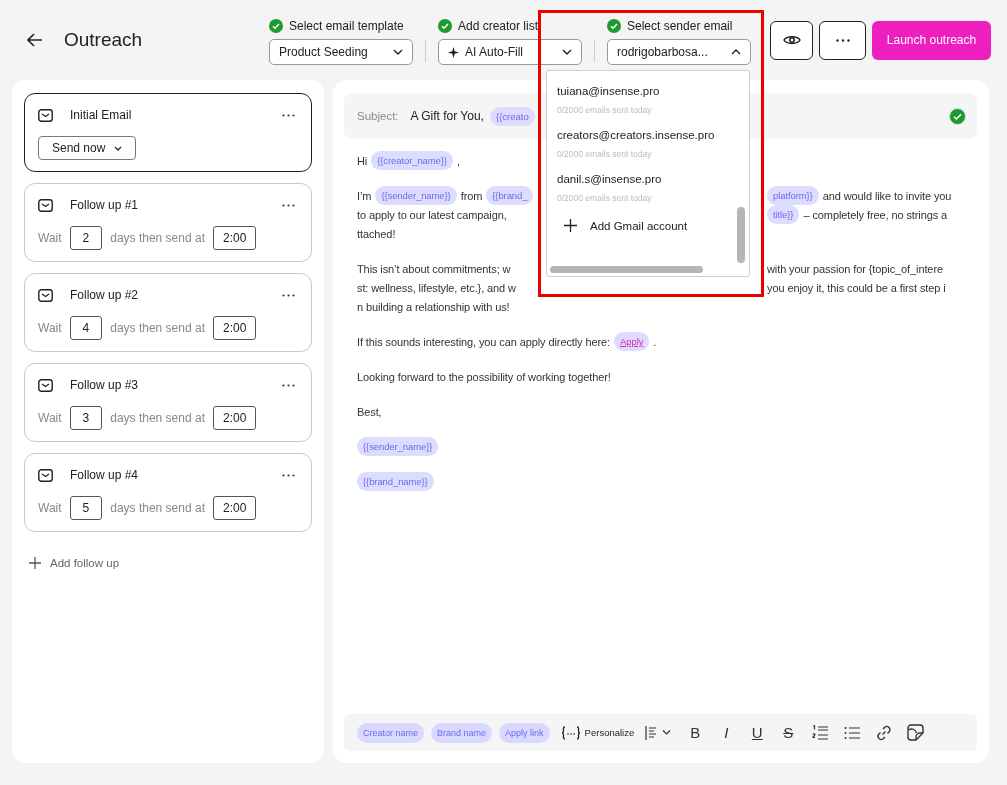 Image resolution: width=1007 pixels, height=785 pixels. Describe the element at coordinates (884, 732) in the screenshot. I see `link-icon` at that location.